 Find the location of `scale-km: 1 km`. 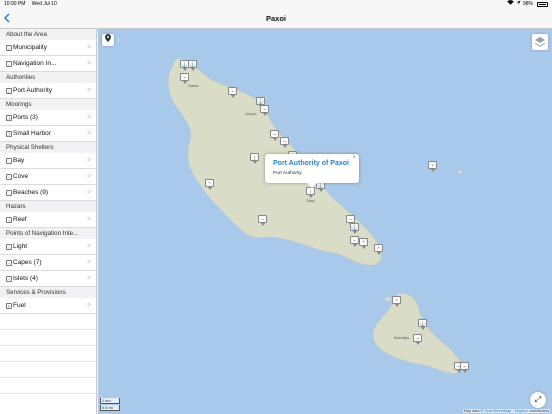

scale-km: 1 km is located at coordinates (110, 401).